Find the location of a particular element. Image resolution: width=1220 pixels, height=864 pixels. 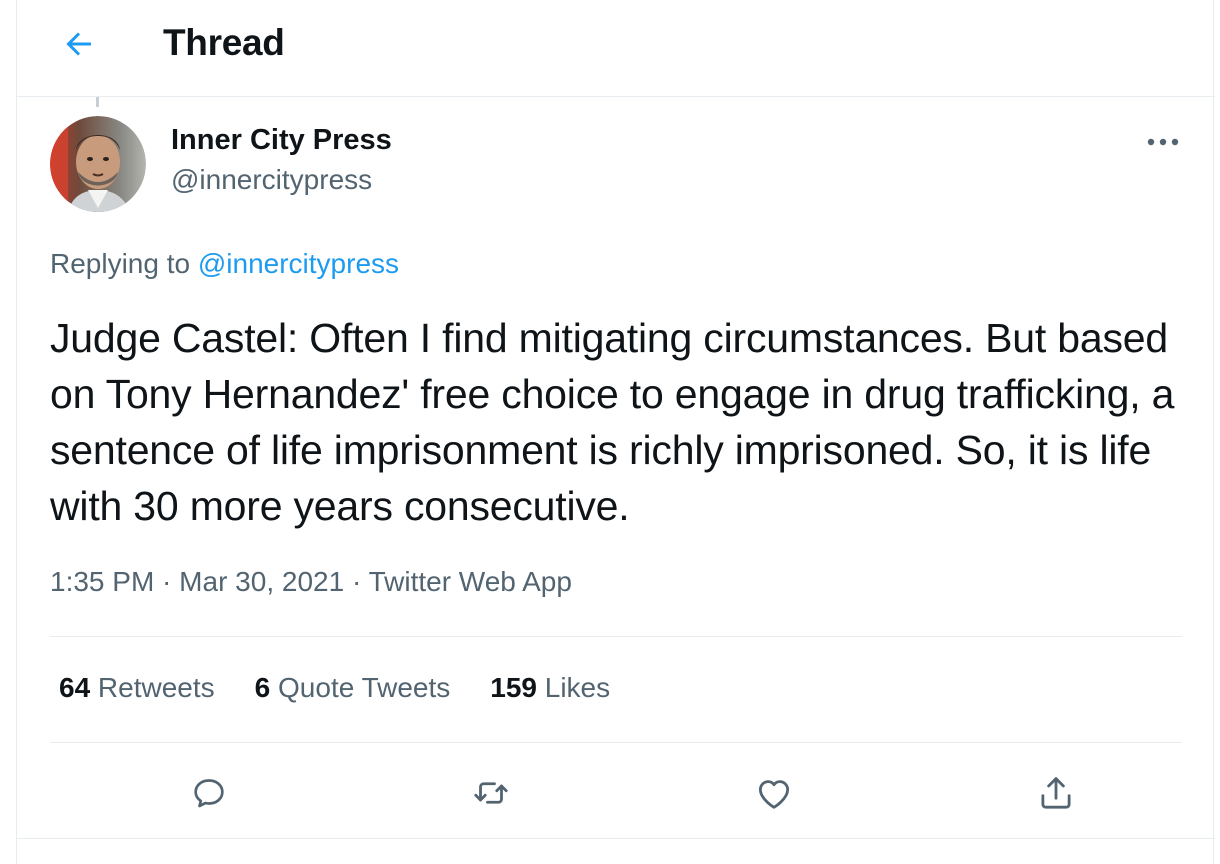

retweet-icon is located at coordinates (491, 793).